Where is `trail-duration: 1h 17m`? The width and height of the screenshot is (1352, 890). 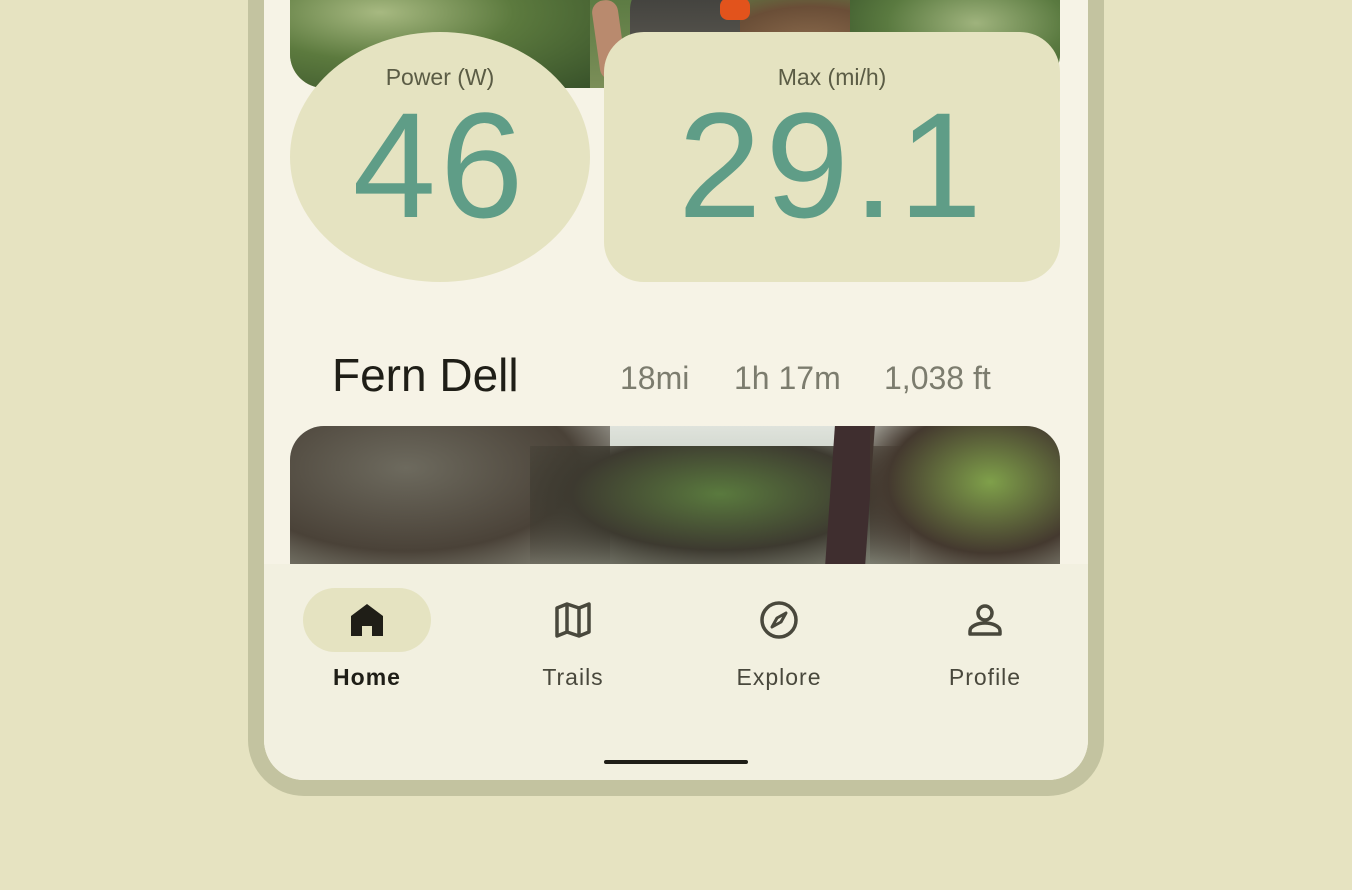
trail-duration: 1h 17m is located at coordinates (787, 378).